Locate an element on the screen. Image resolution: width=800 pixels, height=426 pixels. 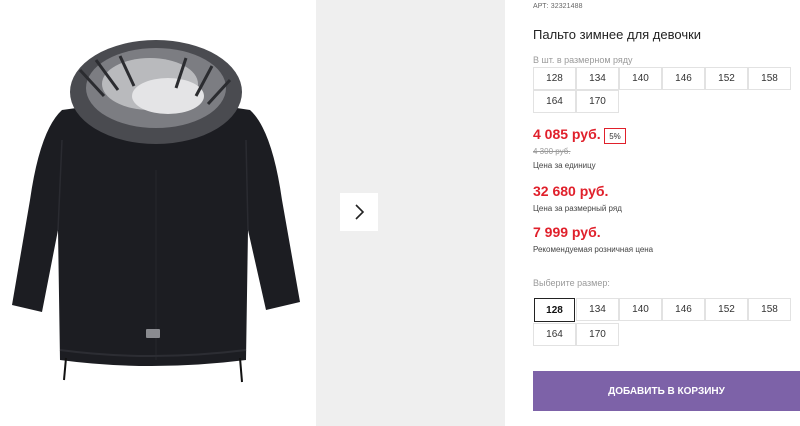
size-option: 158 is located at coordinates (769, 309).